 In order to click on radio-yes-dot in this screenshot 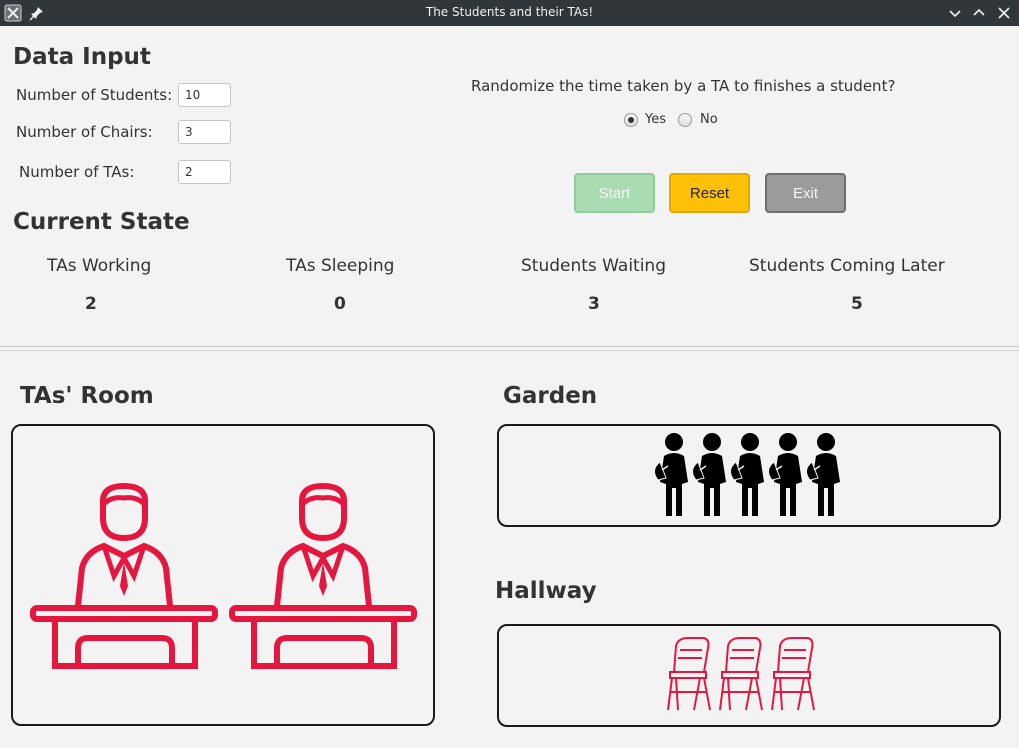, I will do `click(631, 120)`.